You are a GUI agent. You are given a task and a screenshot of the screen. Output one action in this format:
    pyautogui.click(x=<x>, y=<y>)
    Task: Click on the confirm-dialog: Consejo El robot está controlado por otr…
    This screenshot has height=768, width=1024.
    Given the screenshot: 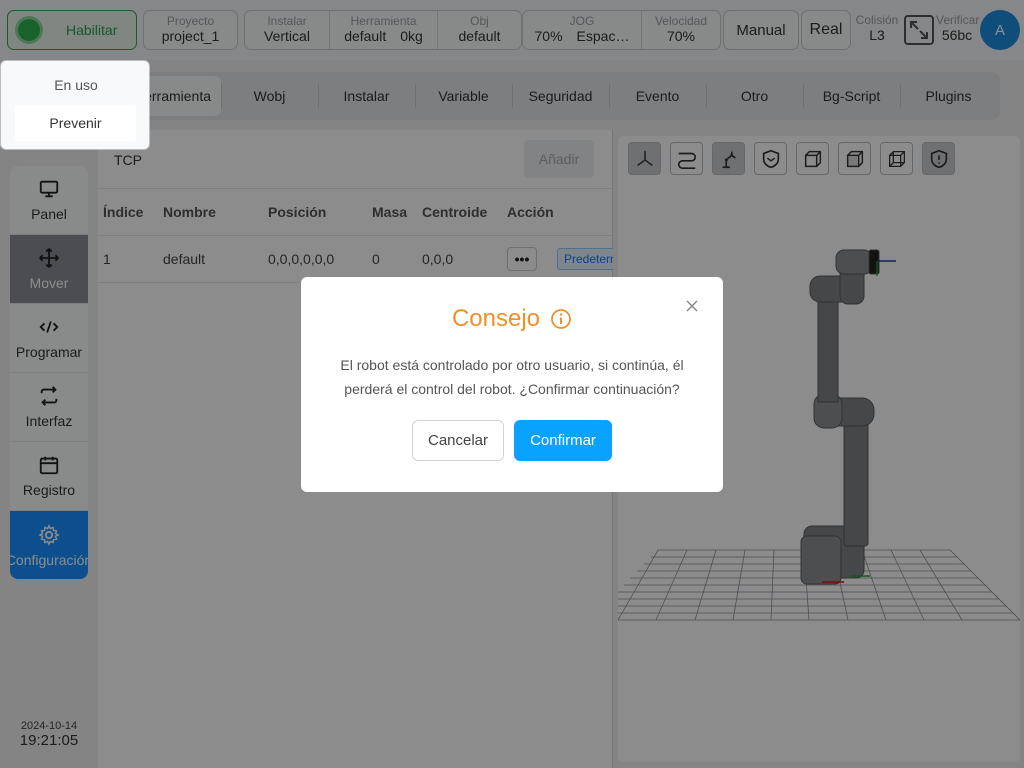 What is the action you would take?
    pyautogui.click(x=512, y=384)
    